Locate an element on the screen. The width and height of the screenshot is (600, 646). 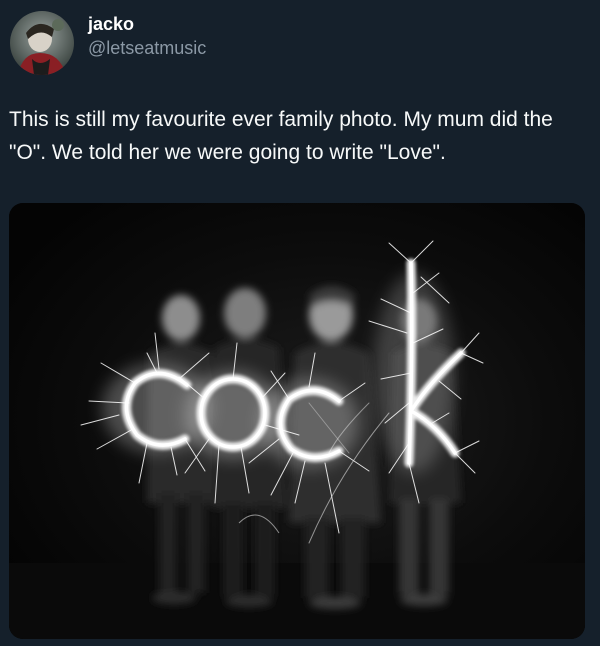
avatar is located at coordinates (42, 43).